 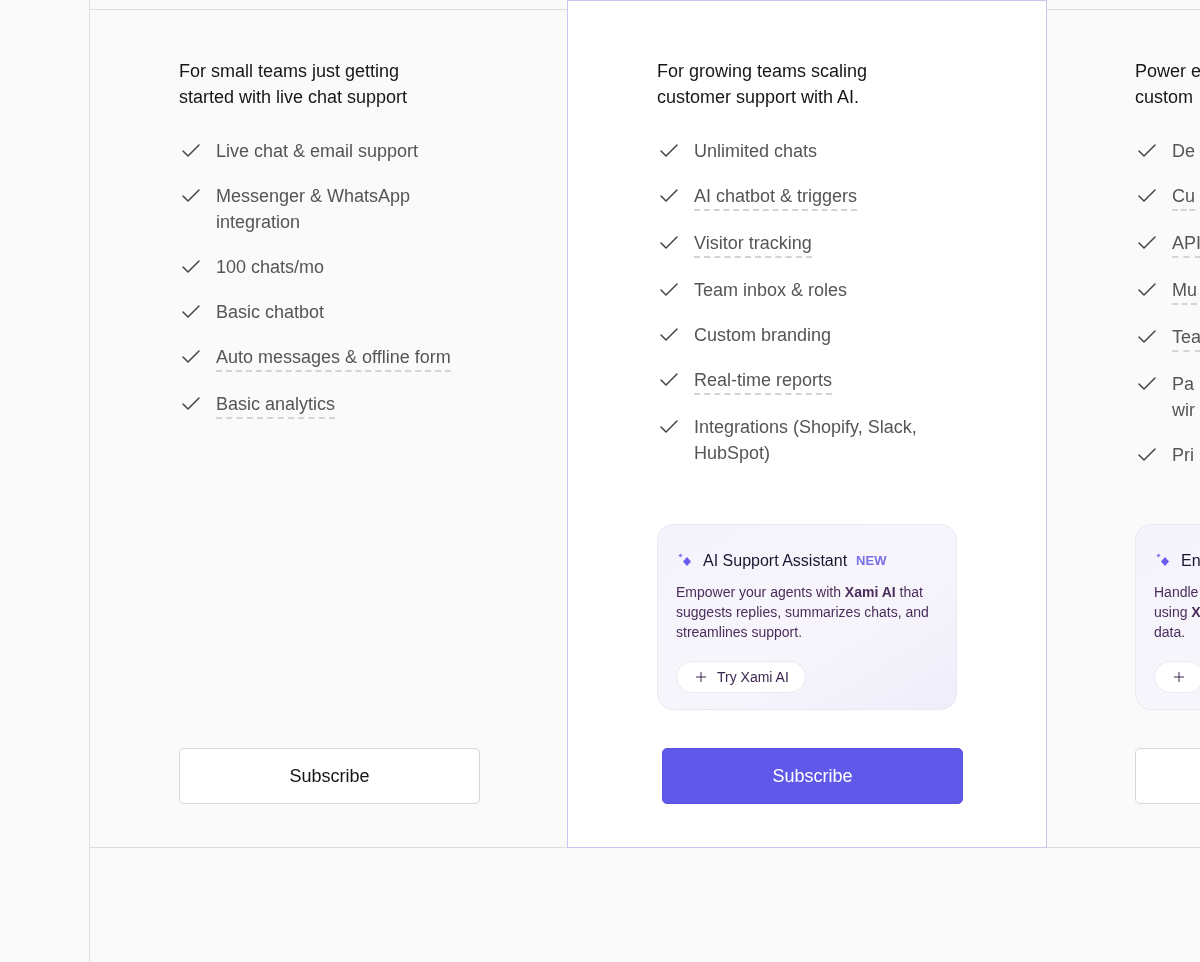 I want to click on card-title: En, so click(x=1190, y=561).